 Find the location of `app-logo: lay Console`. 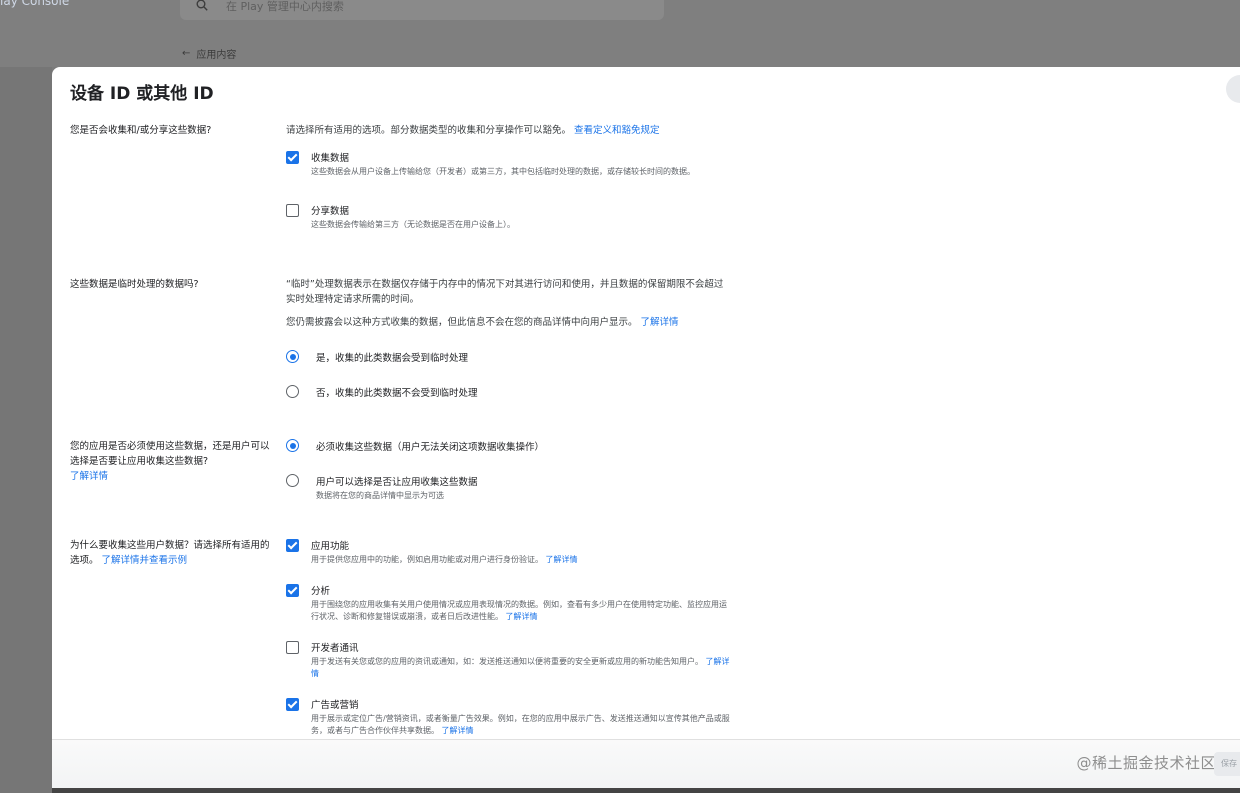

app-logo: lay Console is located at coordinates (35, 4).